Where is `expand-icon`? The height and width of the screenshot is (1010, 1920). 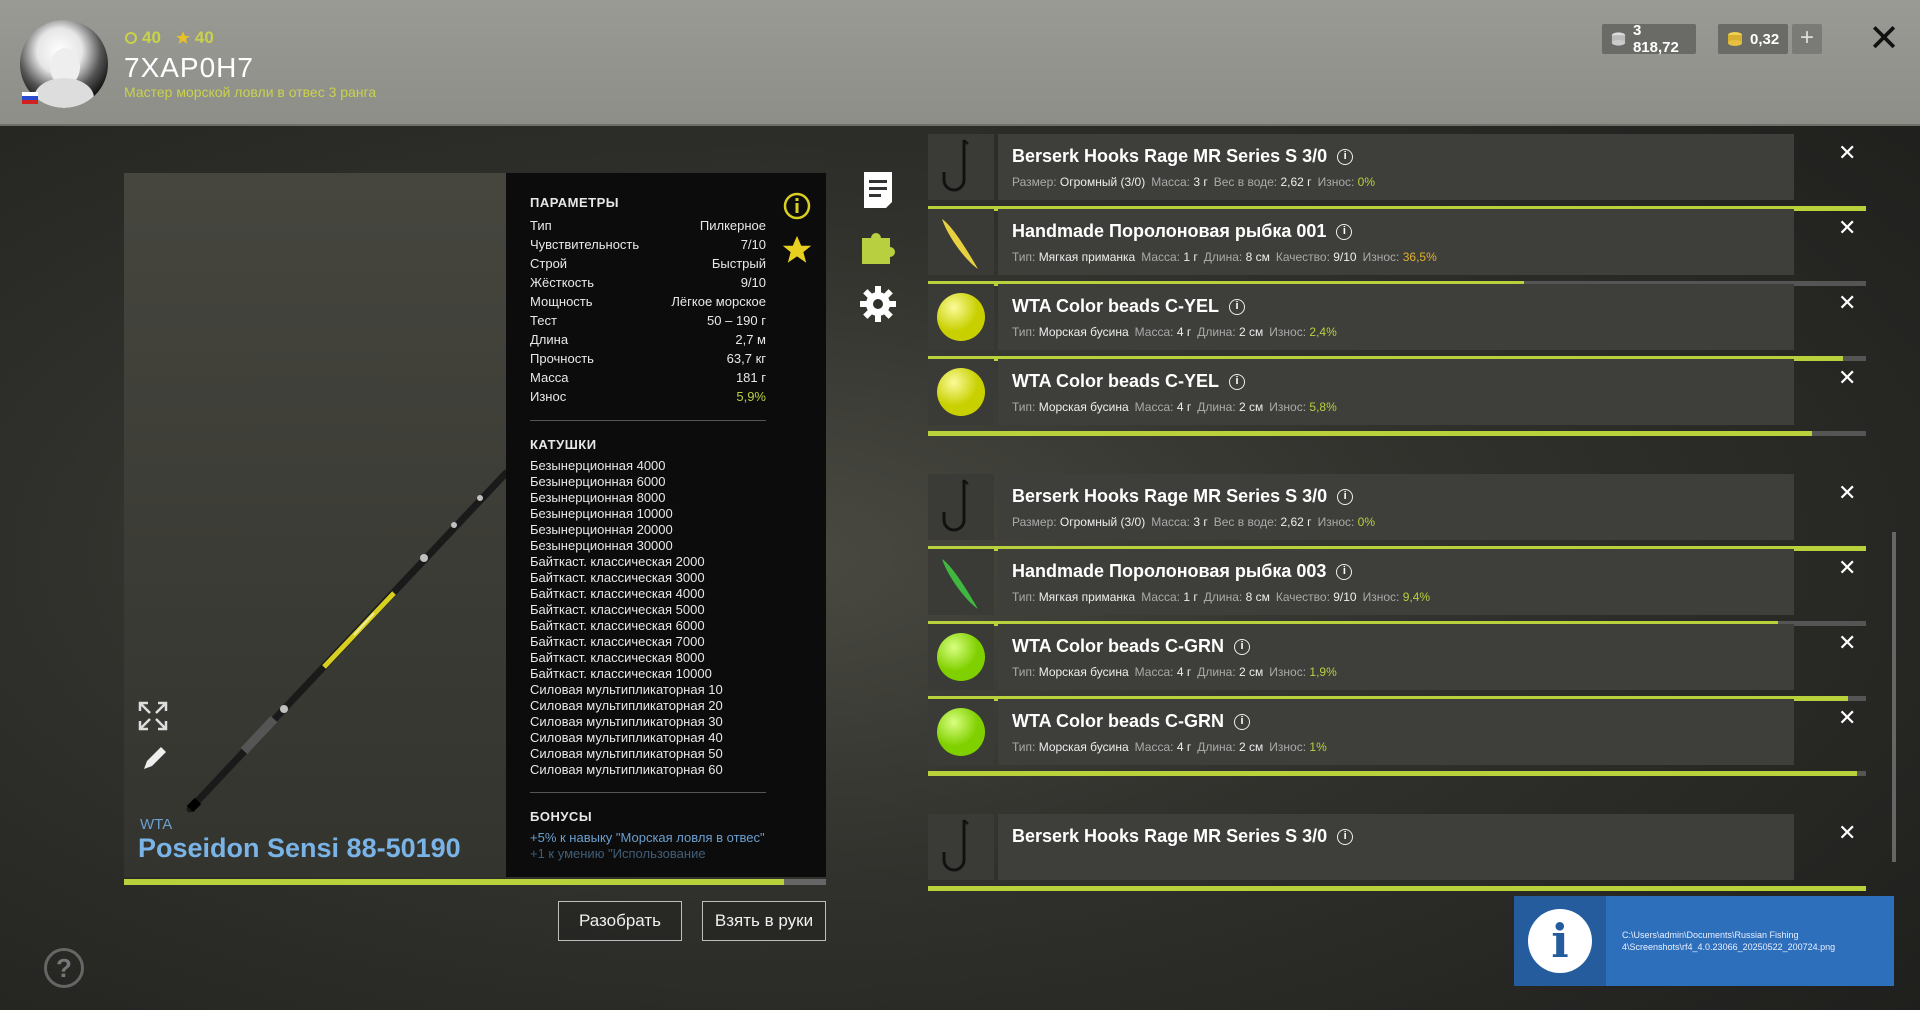 expand-icon is located at coordinates (153, 716).